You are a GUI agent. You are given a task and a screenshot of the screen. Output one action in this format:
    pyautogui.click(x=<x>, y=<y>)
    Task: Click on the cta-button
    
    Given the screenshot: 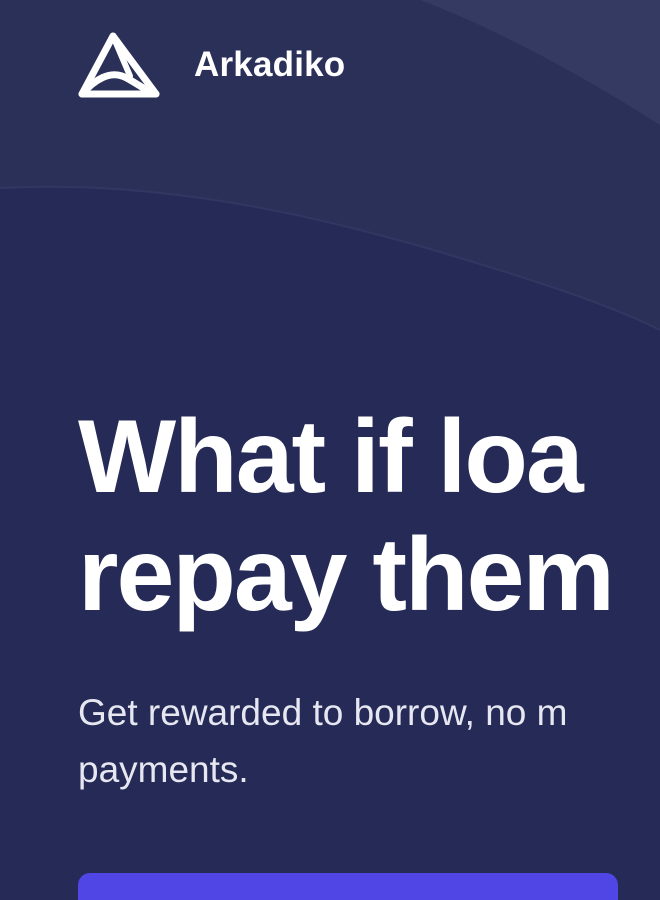 What is the action you would take?
    pyautogui.click(x=348, y=886)
    